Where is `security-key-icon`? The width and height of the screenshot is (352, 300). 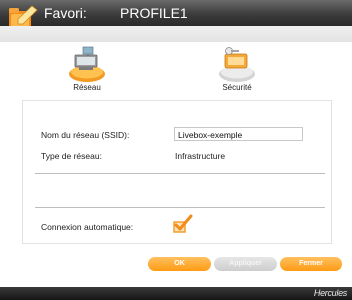 security-key-icon is located at coordinates (237, 64).